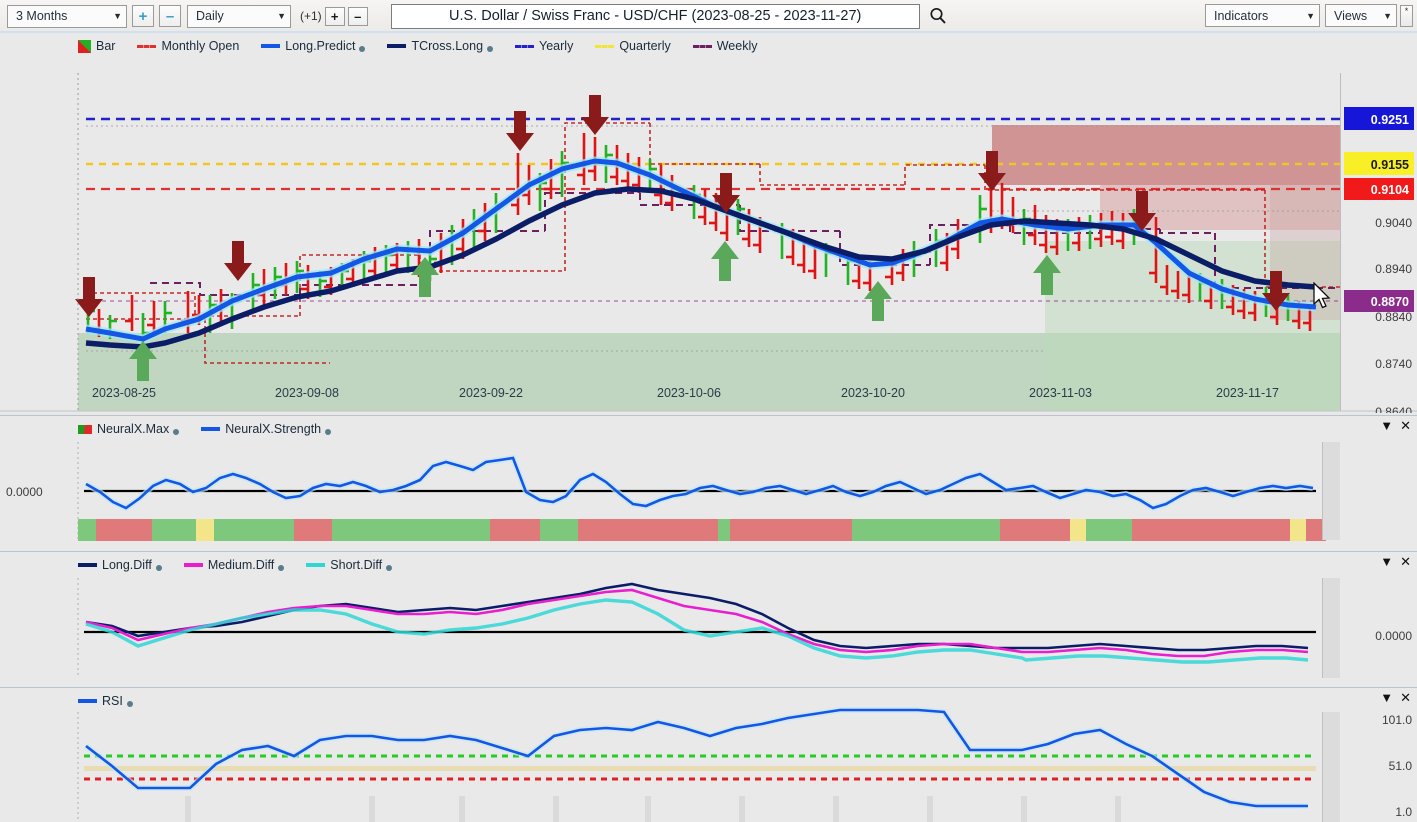  Describe the element at coordinates (170, 16) in the screenshot. I see `period-minus-button: –` at that location.